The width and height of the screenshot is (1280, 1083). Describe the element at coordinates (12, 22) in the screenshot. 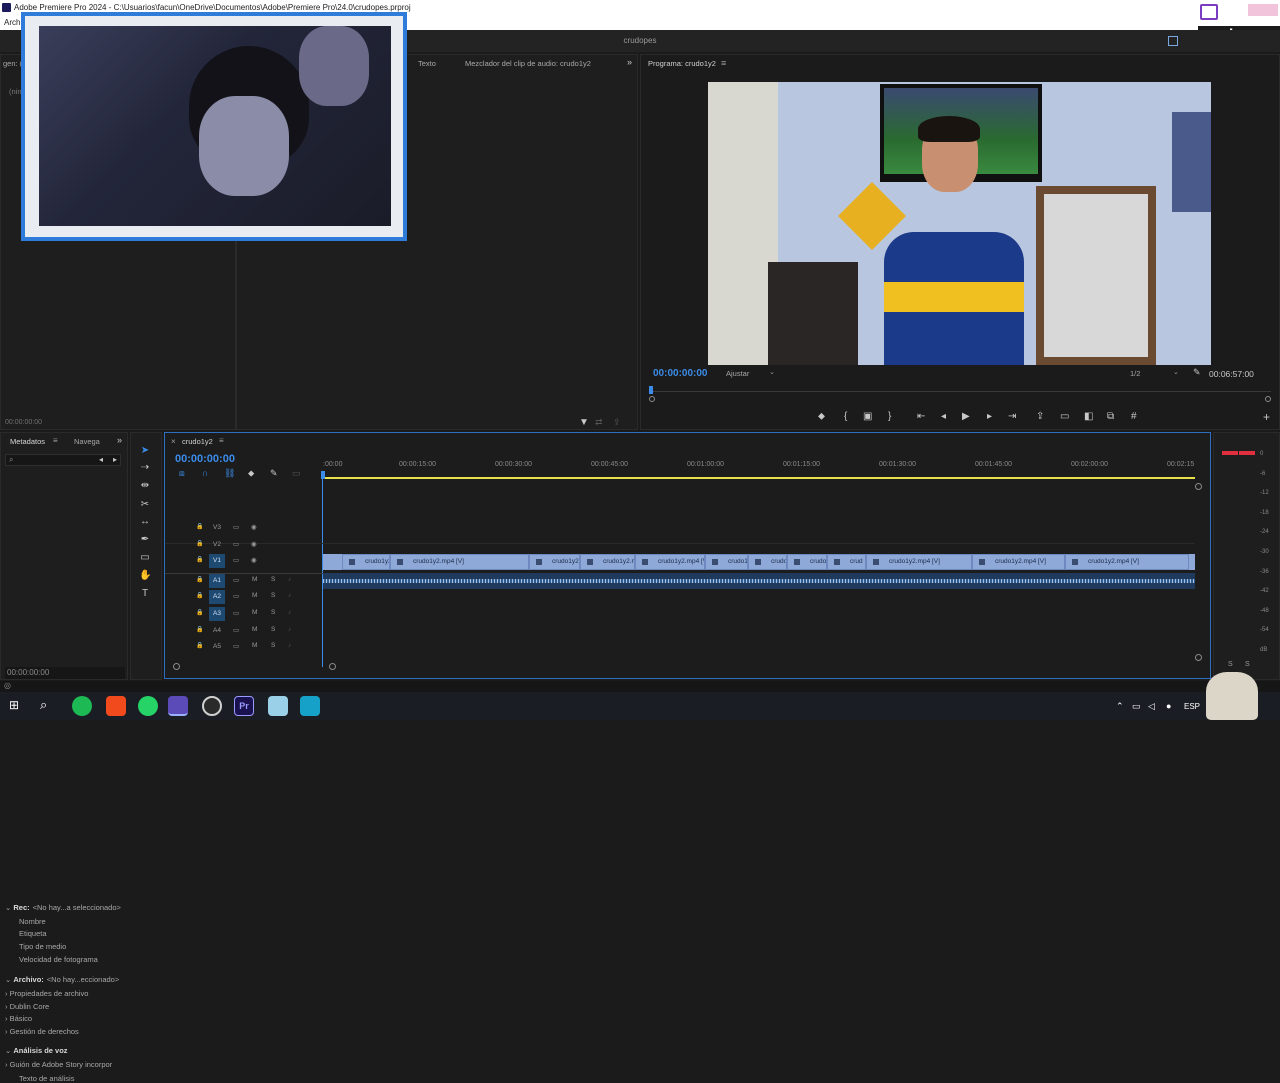

I see `menu-item-archivo: Arch` at that location.